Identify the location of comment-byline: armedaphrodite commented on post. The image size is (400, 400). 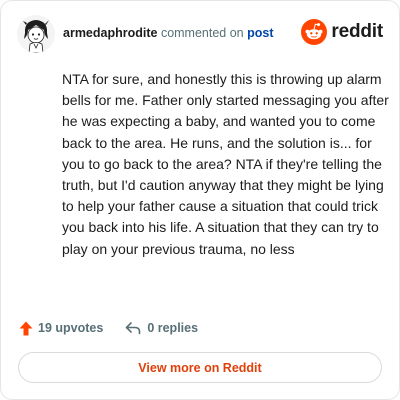
(168, 33).